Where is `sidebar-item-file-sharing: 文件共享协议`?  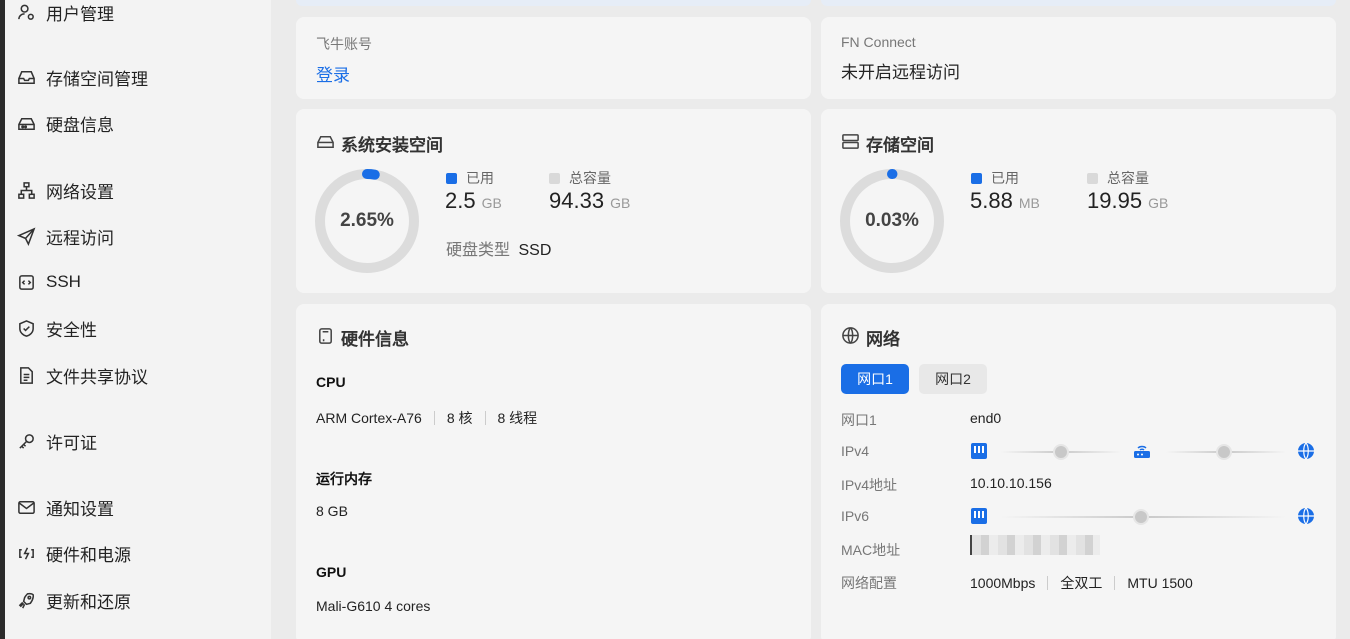 sidebar-item-file-sharing: 文件共享协议 is located at coordinates (82, 375).